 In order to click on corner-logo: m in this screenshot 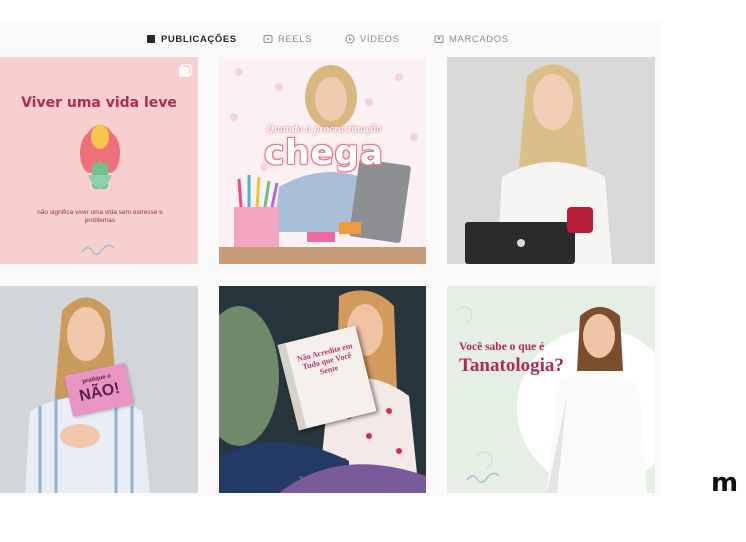, I will do `click(724, 483)`.